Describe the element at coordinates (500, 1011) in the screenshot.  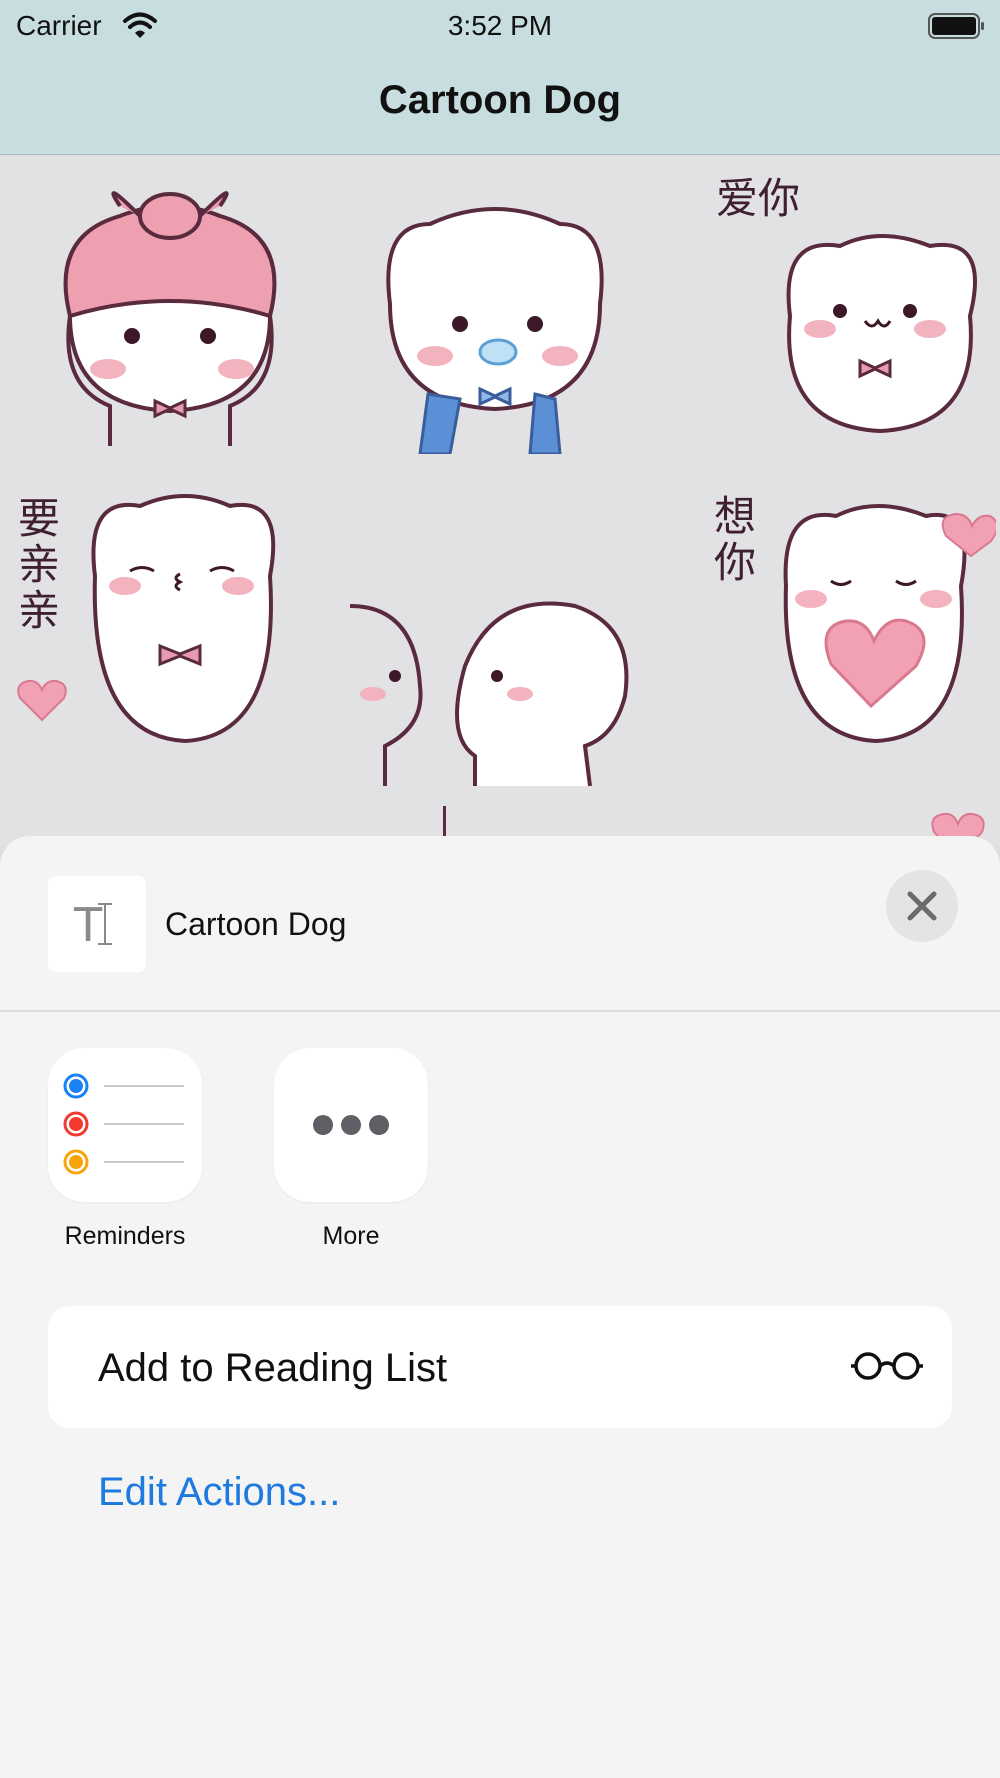
I see `divider` at that location.